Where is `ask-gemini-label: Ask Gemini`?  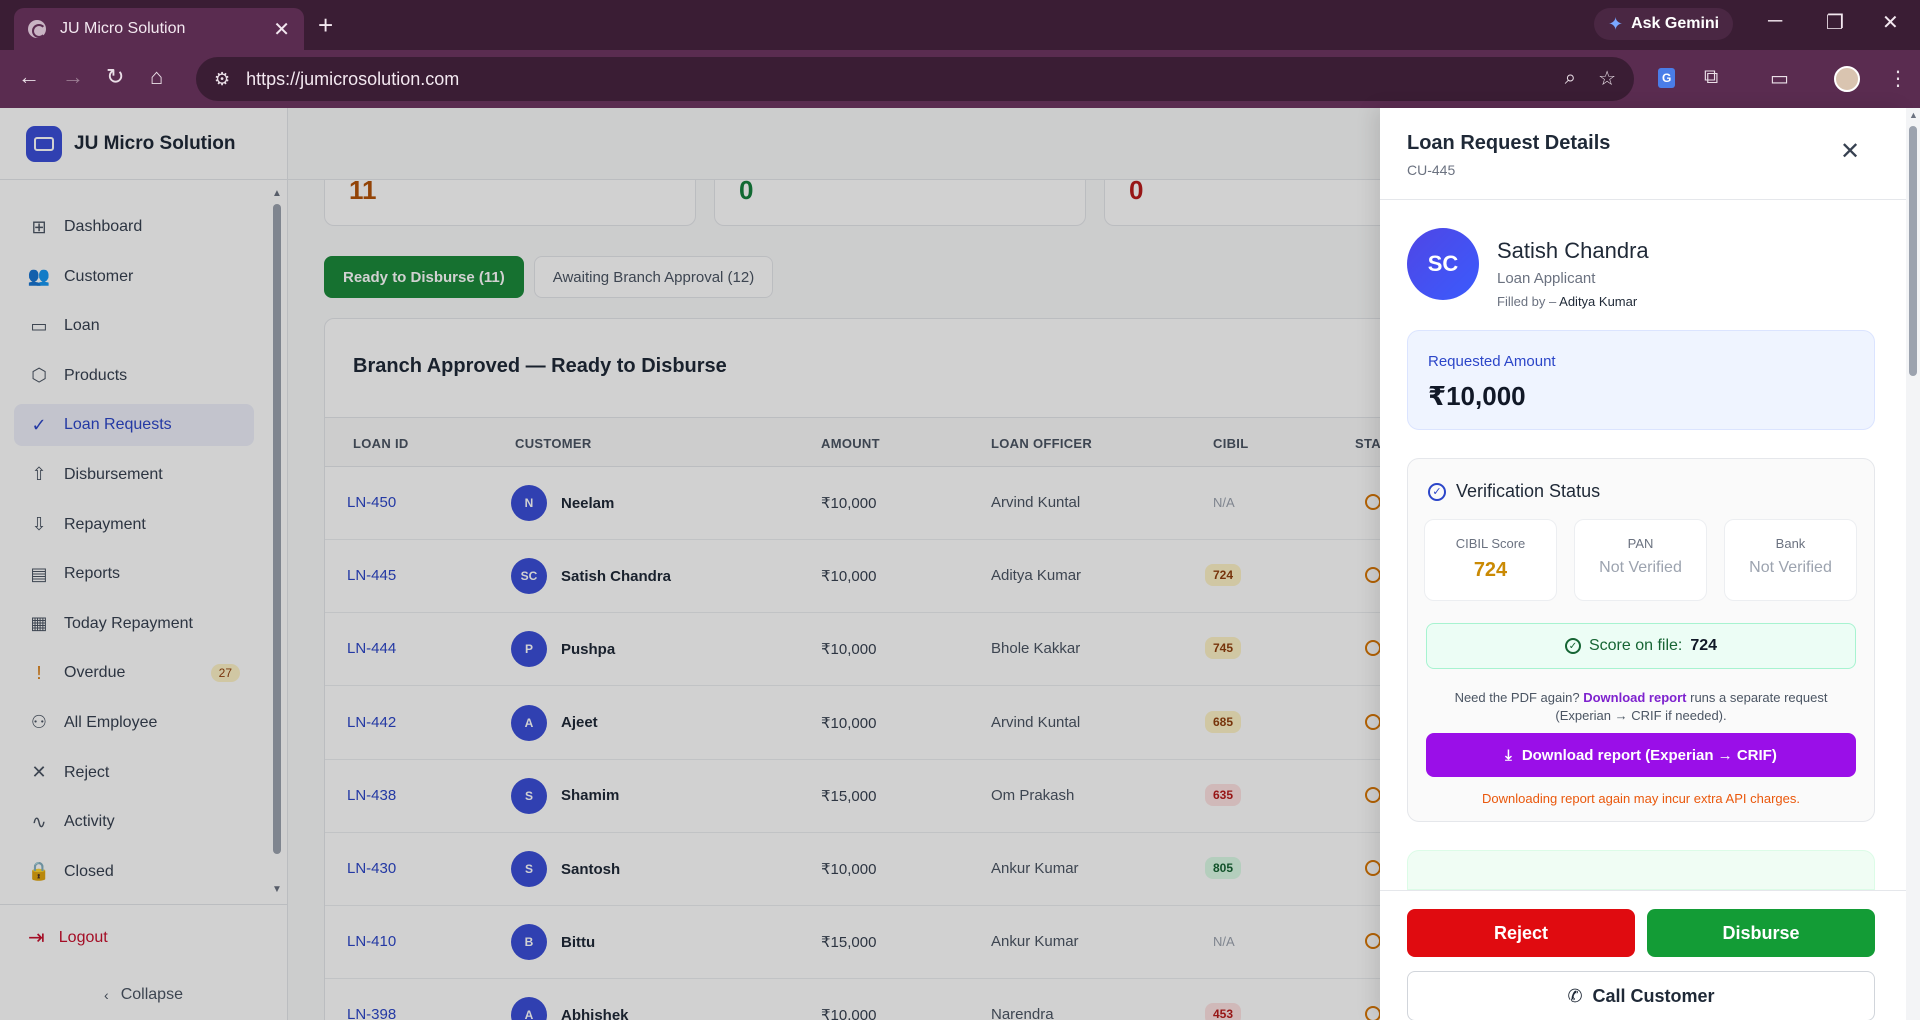
ask-gemini-label: Ask Gemini is located at coordinates (1675, 23).